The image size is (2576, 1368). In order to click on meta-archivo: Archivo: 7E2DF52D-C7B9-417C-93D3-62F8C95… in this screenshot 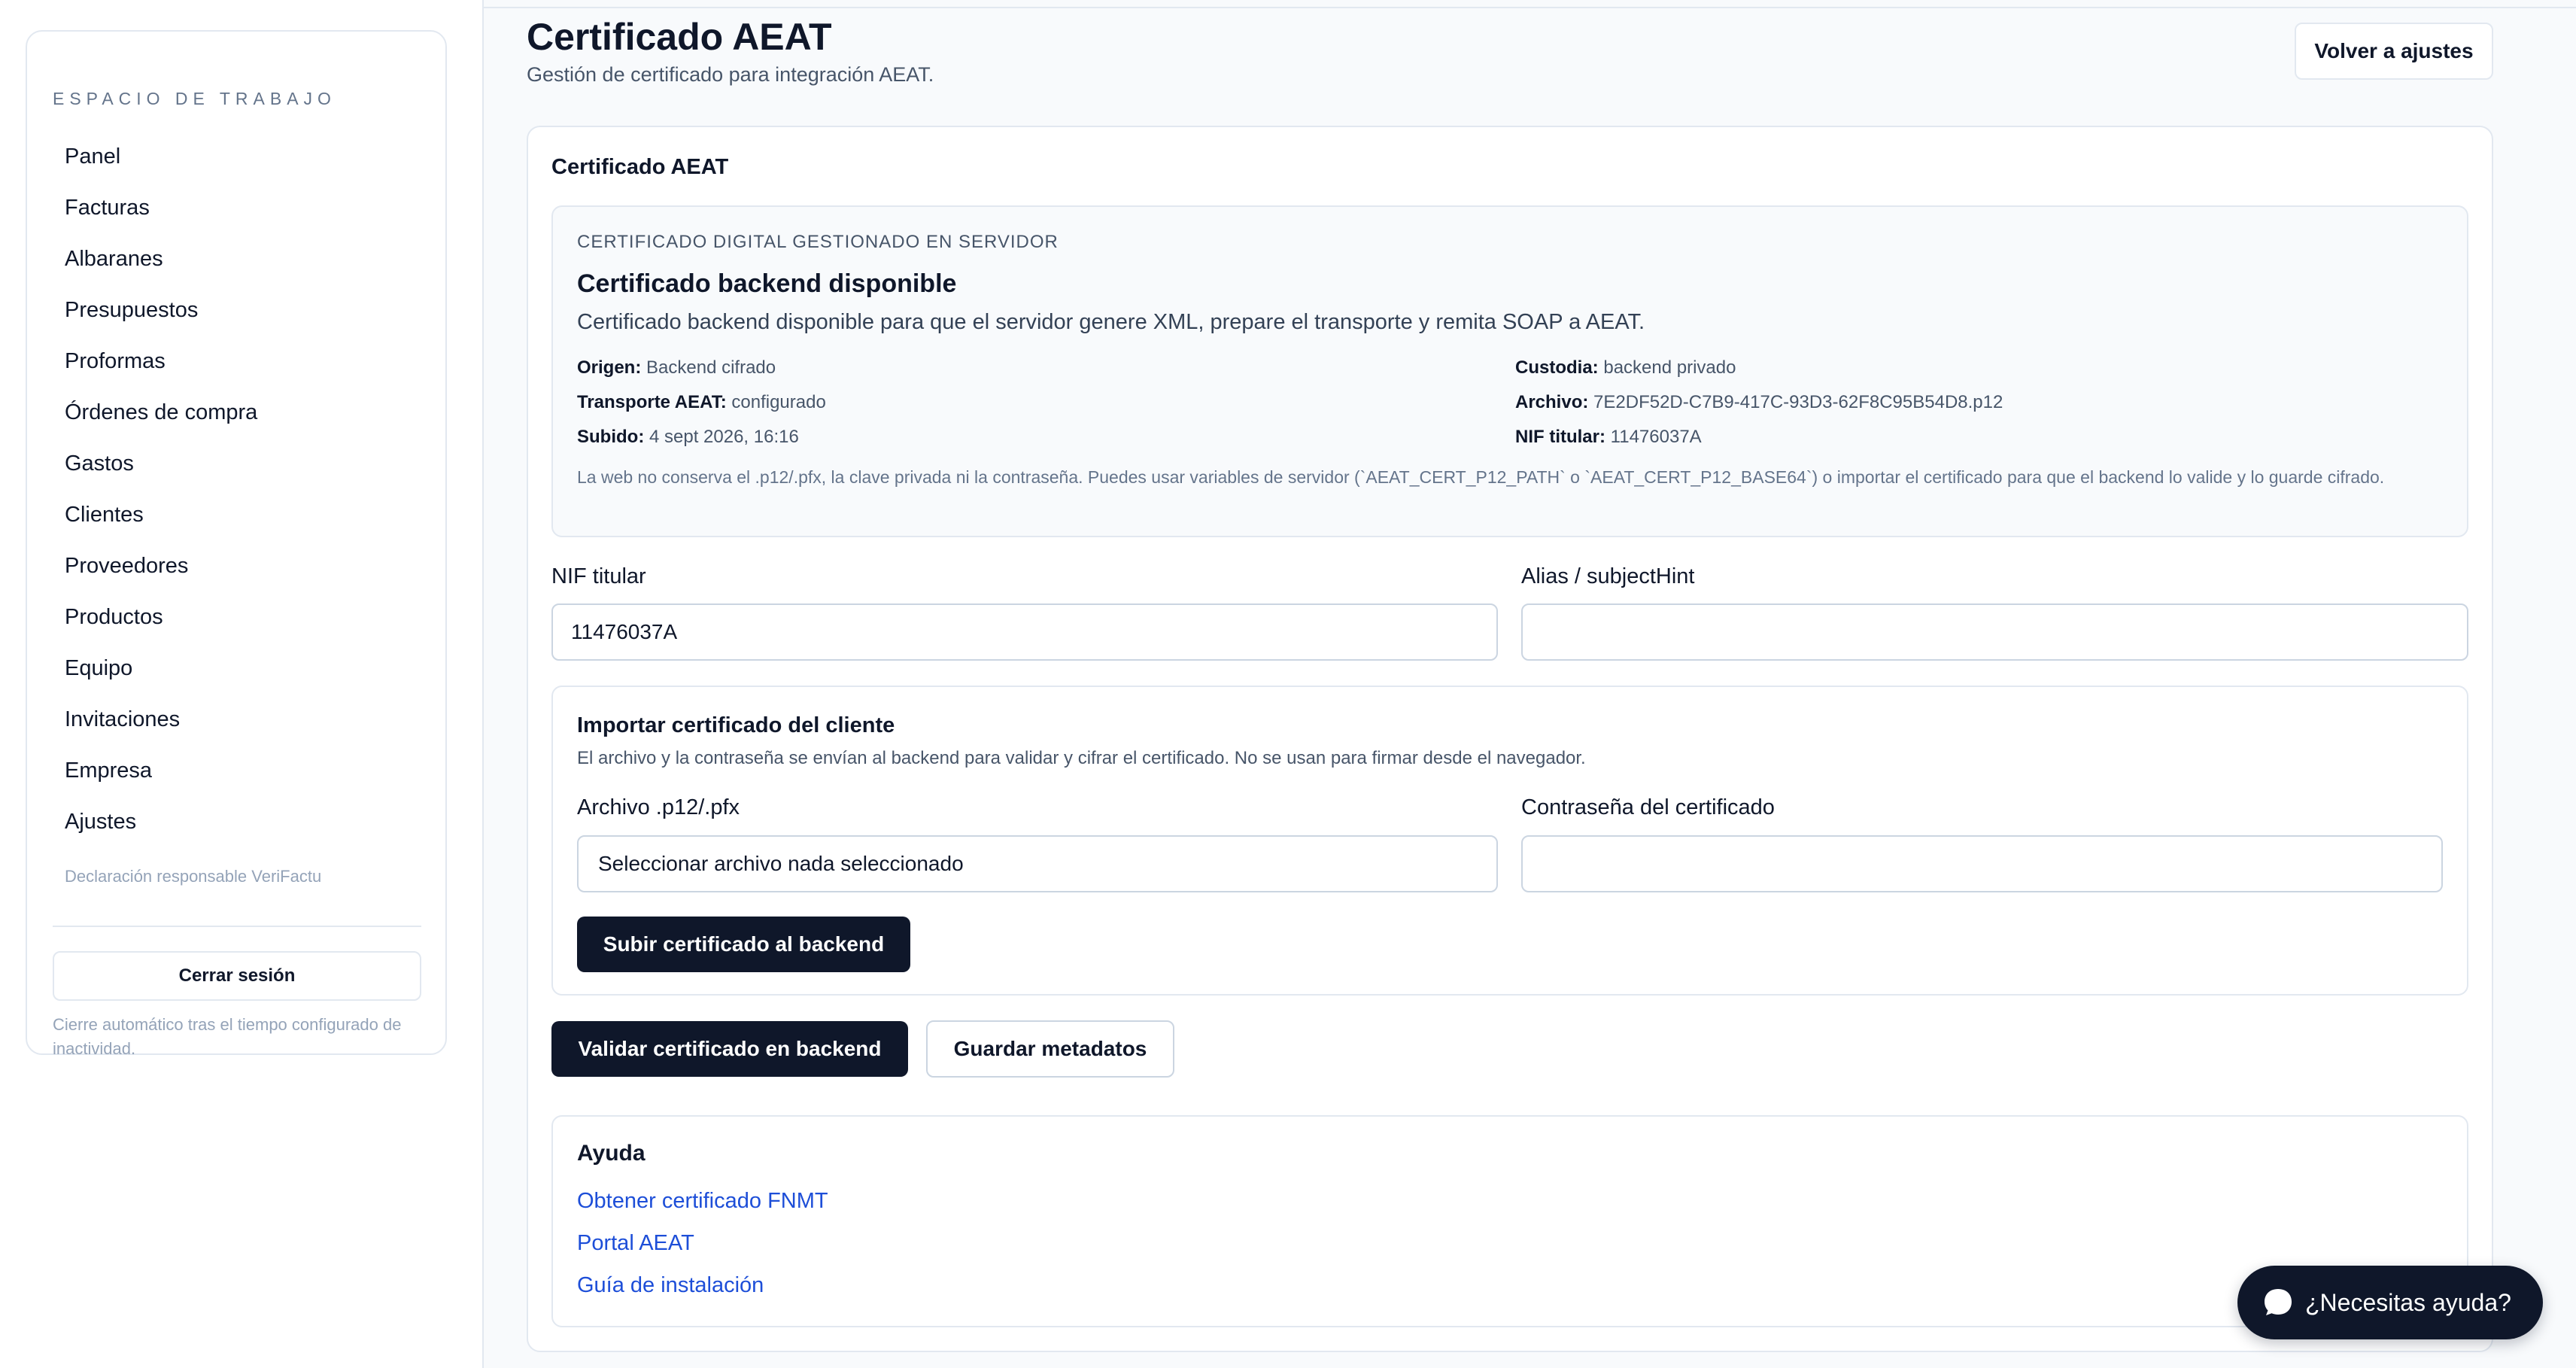, I will do `click(1759, 402)`.